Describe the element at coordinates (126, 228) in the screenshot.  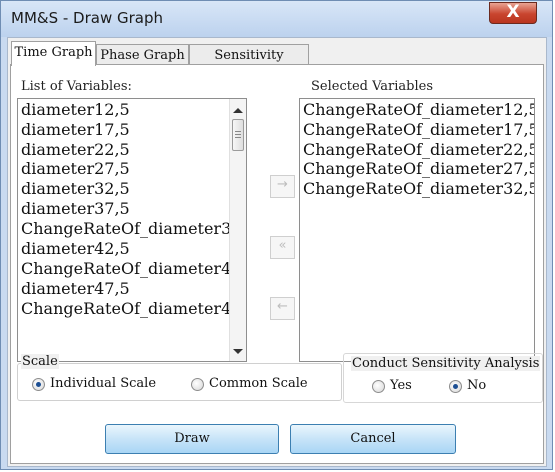
I see `list-item: ChangeRateOf_diameter3` at that location.